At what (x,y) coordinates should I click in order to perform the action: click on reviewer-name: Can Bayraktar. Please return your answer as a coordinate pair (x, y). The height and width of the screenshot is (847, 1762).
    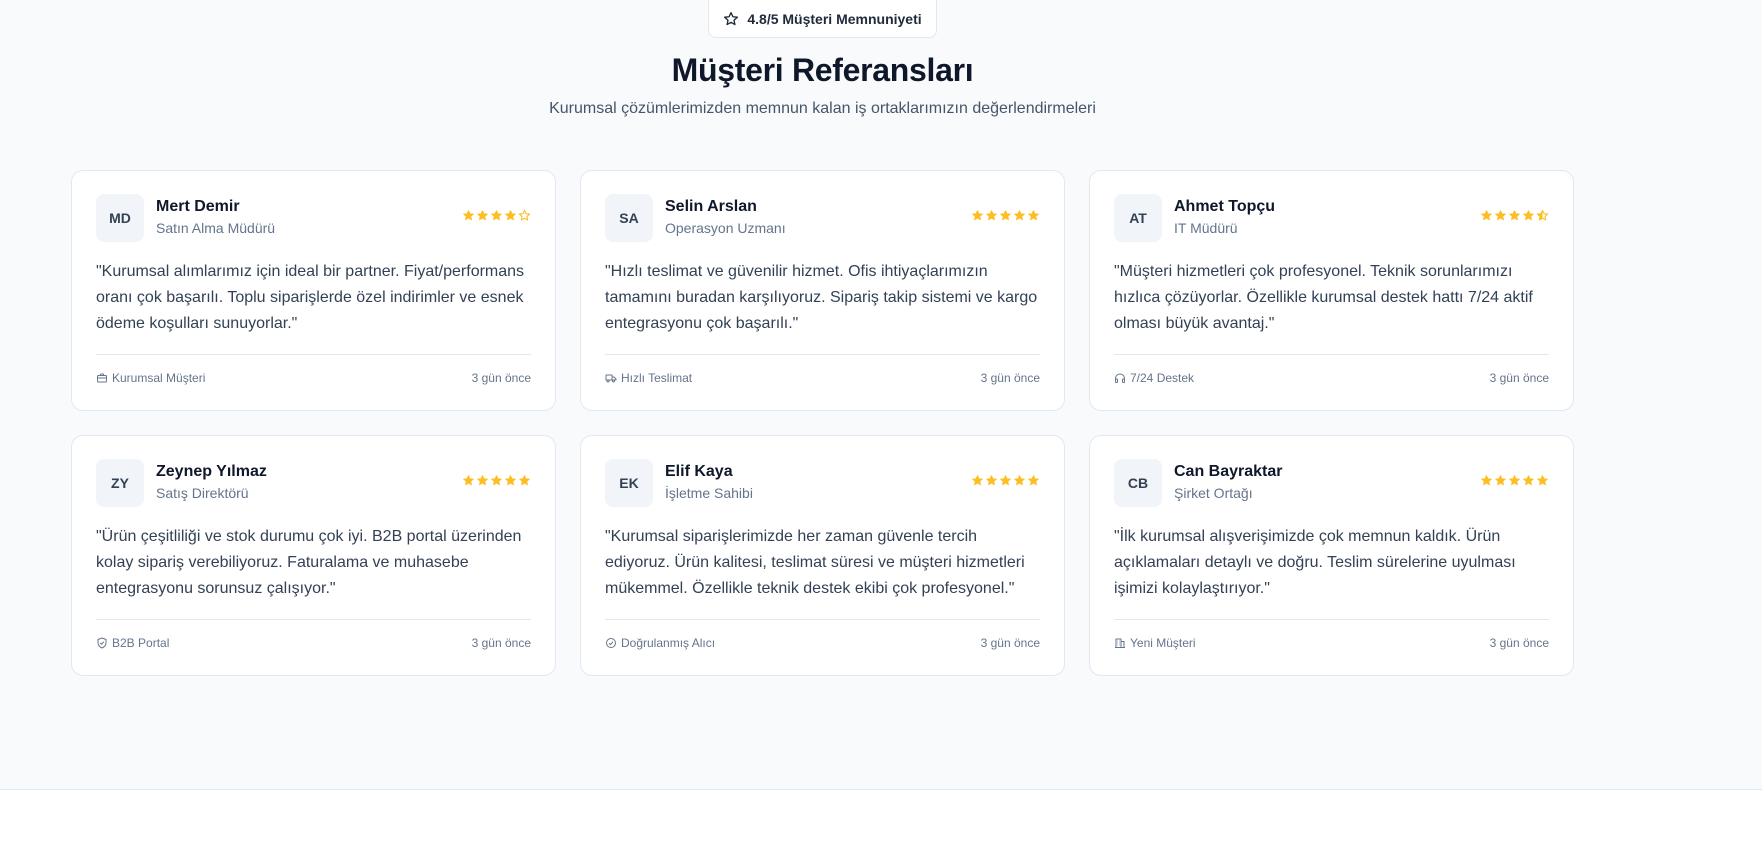
    Looking at the image, I should click on (1228, 471).